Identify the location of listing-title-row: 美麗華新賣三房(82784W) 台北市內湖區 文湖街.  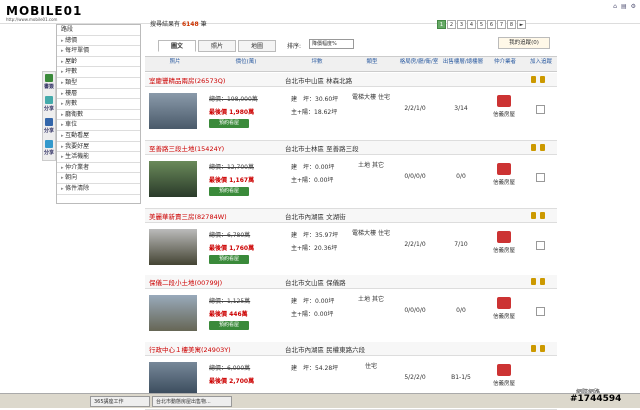
(351, 216).